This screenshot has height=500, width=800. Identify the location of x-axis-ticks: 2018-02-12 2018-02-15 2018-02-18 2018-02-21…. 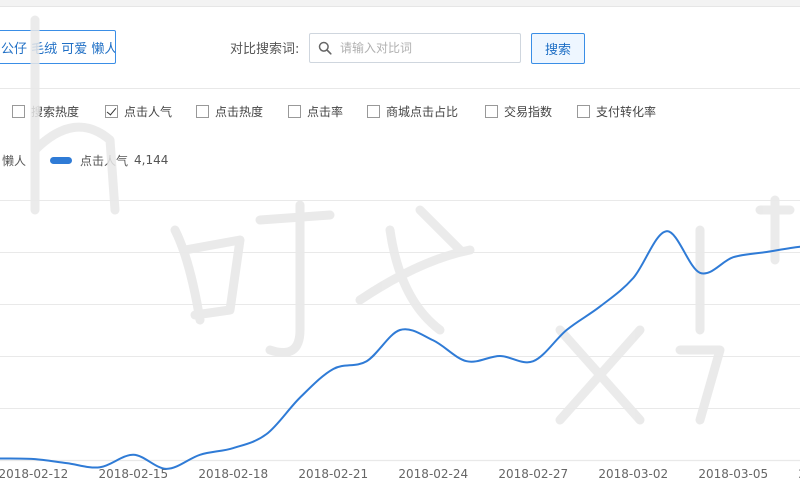
(400, 474).